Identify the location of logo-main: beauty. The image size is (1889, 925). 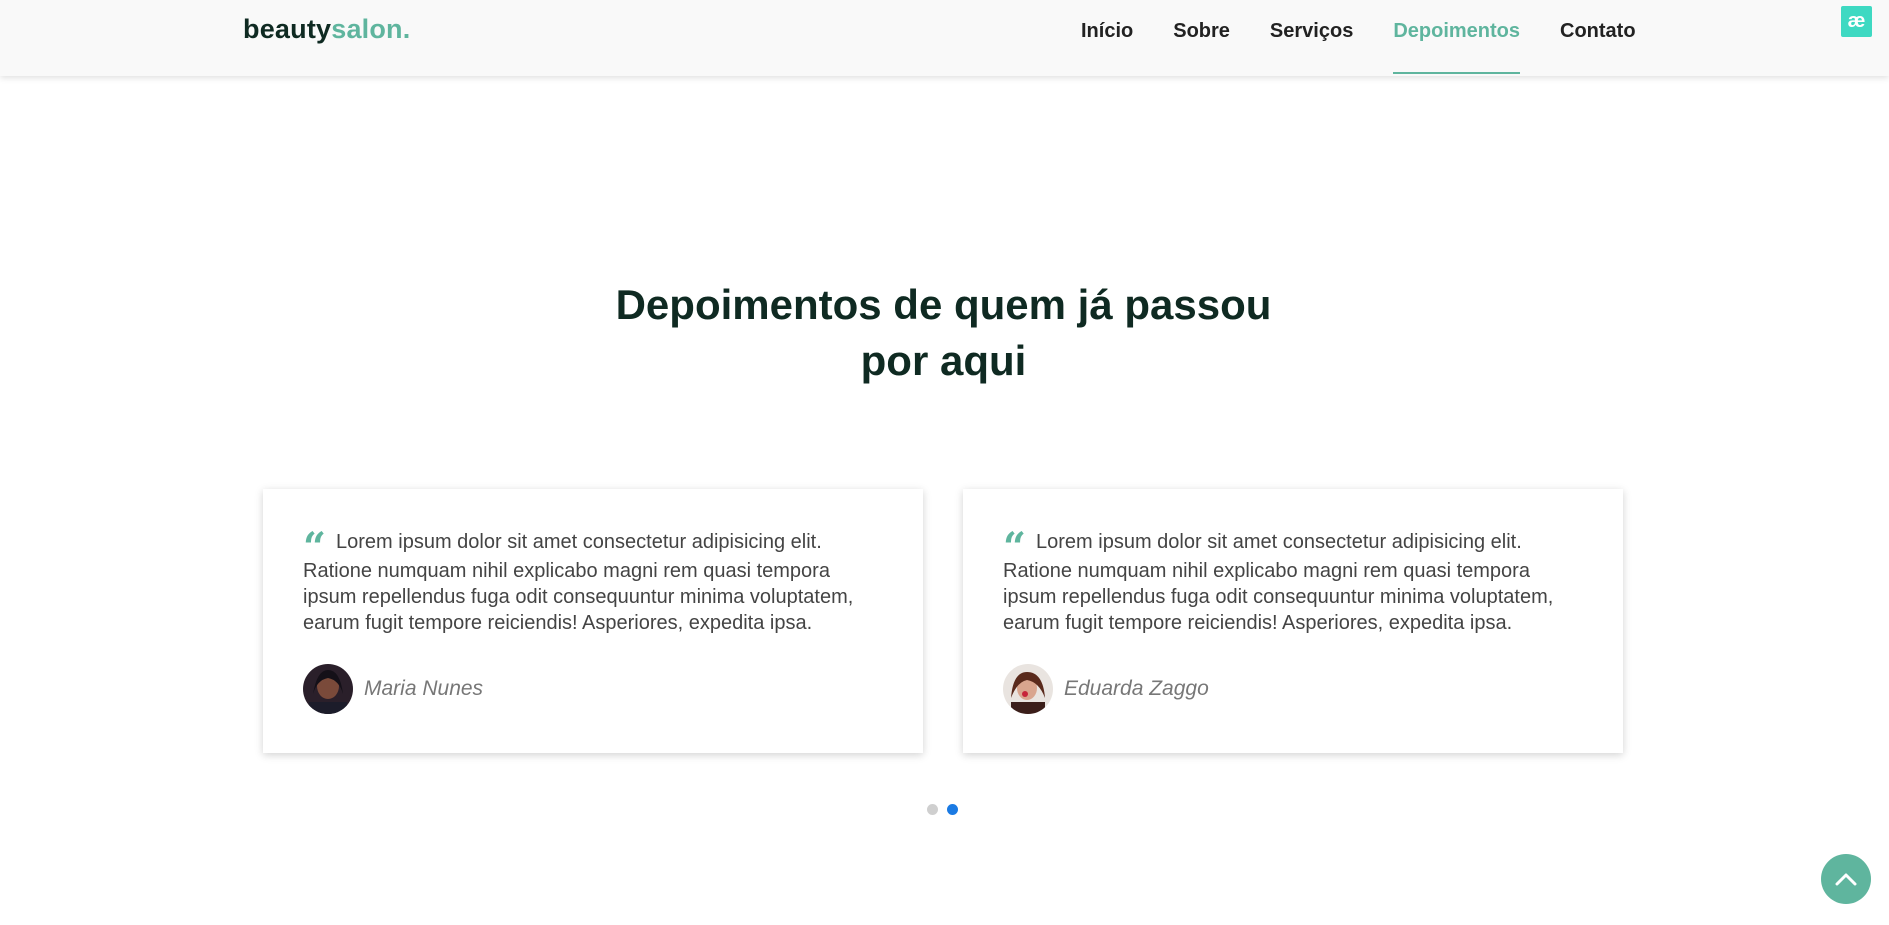
(287, 29).